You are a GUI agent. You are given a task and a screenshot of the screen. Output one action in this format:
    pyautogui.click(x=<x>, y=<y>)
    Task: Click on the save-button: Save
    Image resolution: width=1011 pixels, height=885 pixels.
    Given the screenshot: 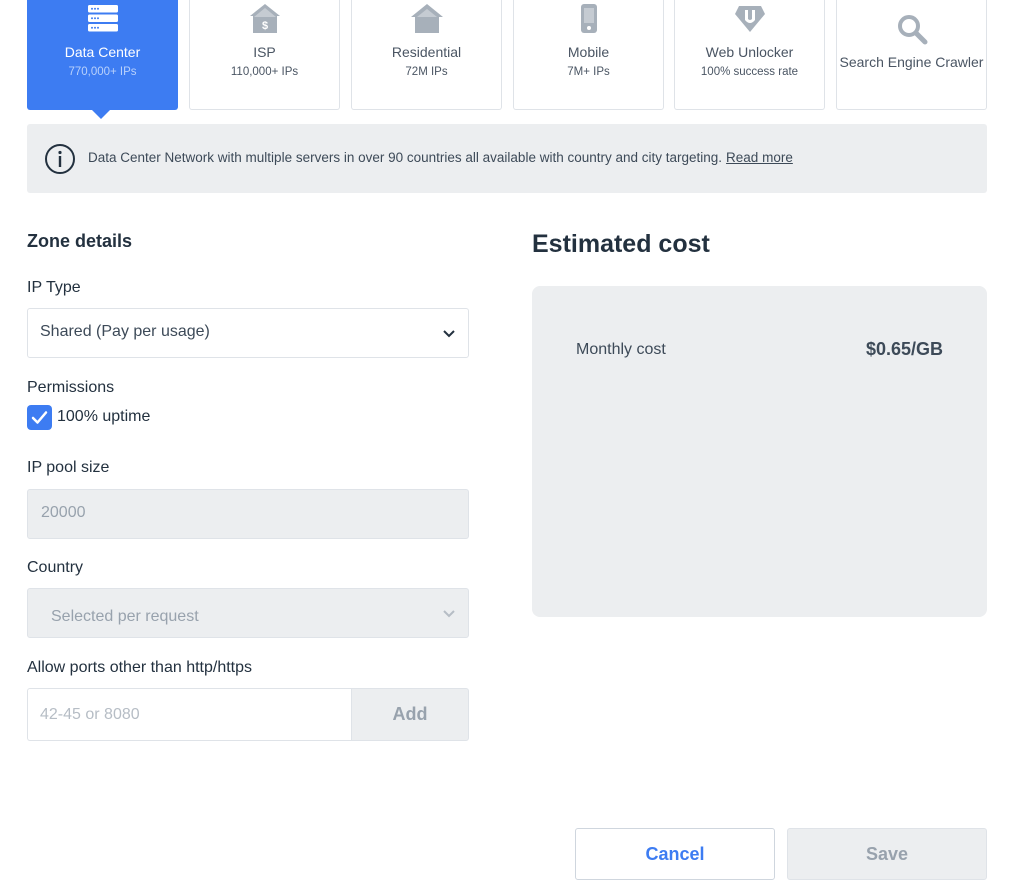 What is the action you would take?
    pyautogui.click(x=887, y=854)
    